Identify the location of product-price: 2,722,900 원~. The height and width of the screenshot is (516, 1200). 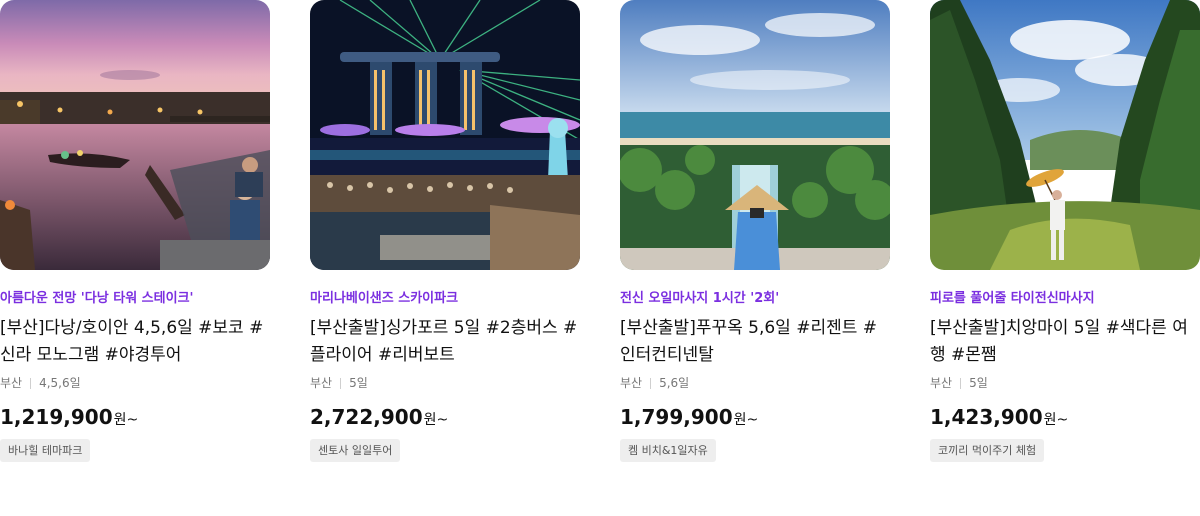
(445, 418).